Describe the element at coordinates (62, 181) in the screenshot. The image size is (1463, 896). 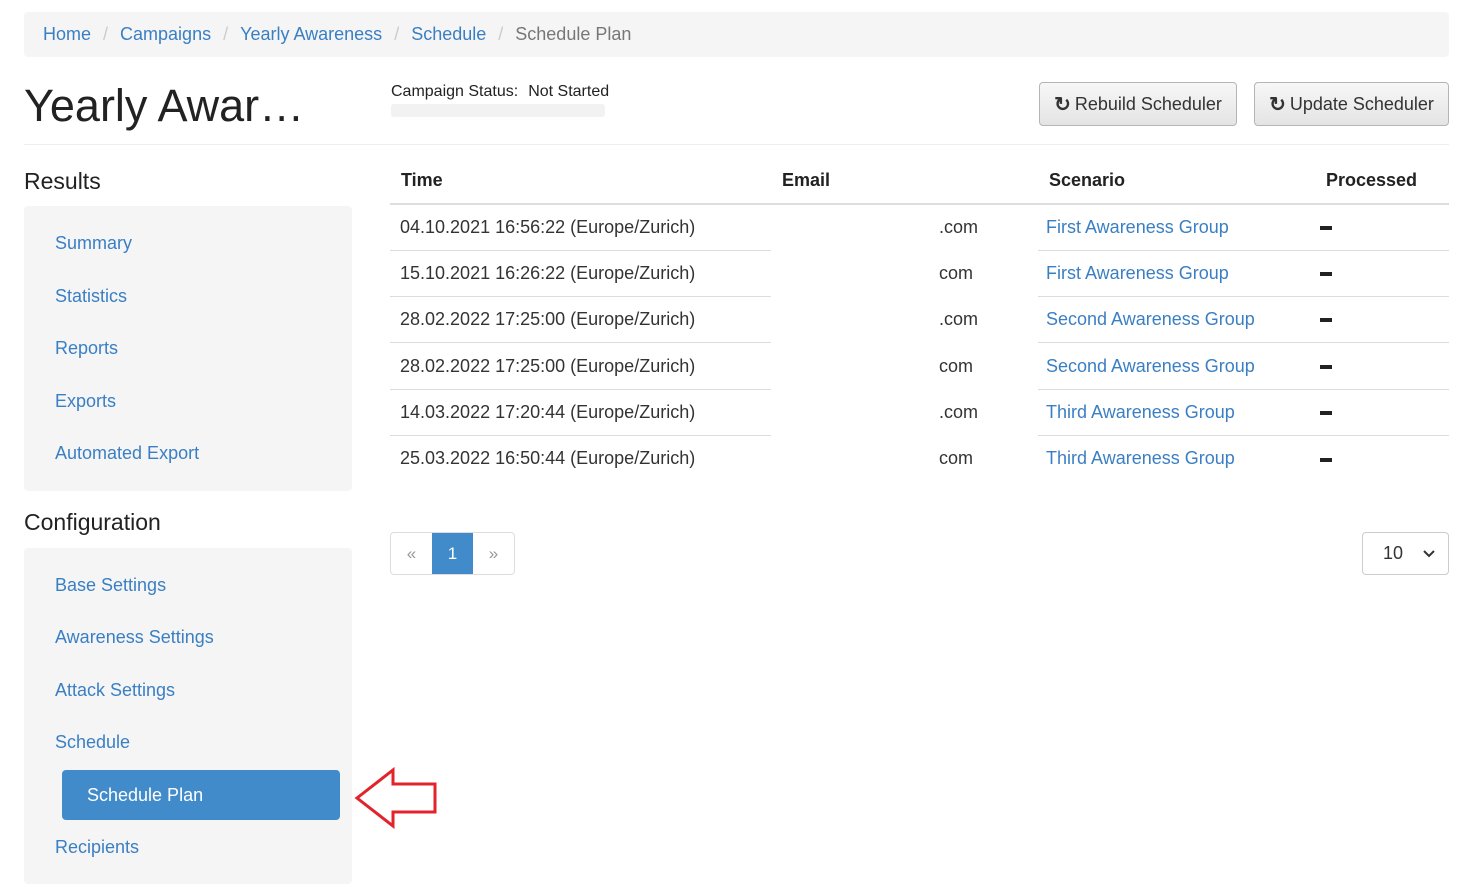
I see `results-title: Results` at that location.